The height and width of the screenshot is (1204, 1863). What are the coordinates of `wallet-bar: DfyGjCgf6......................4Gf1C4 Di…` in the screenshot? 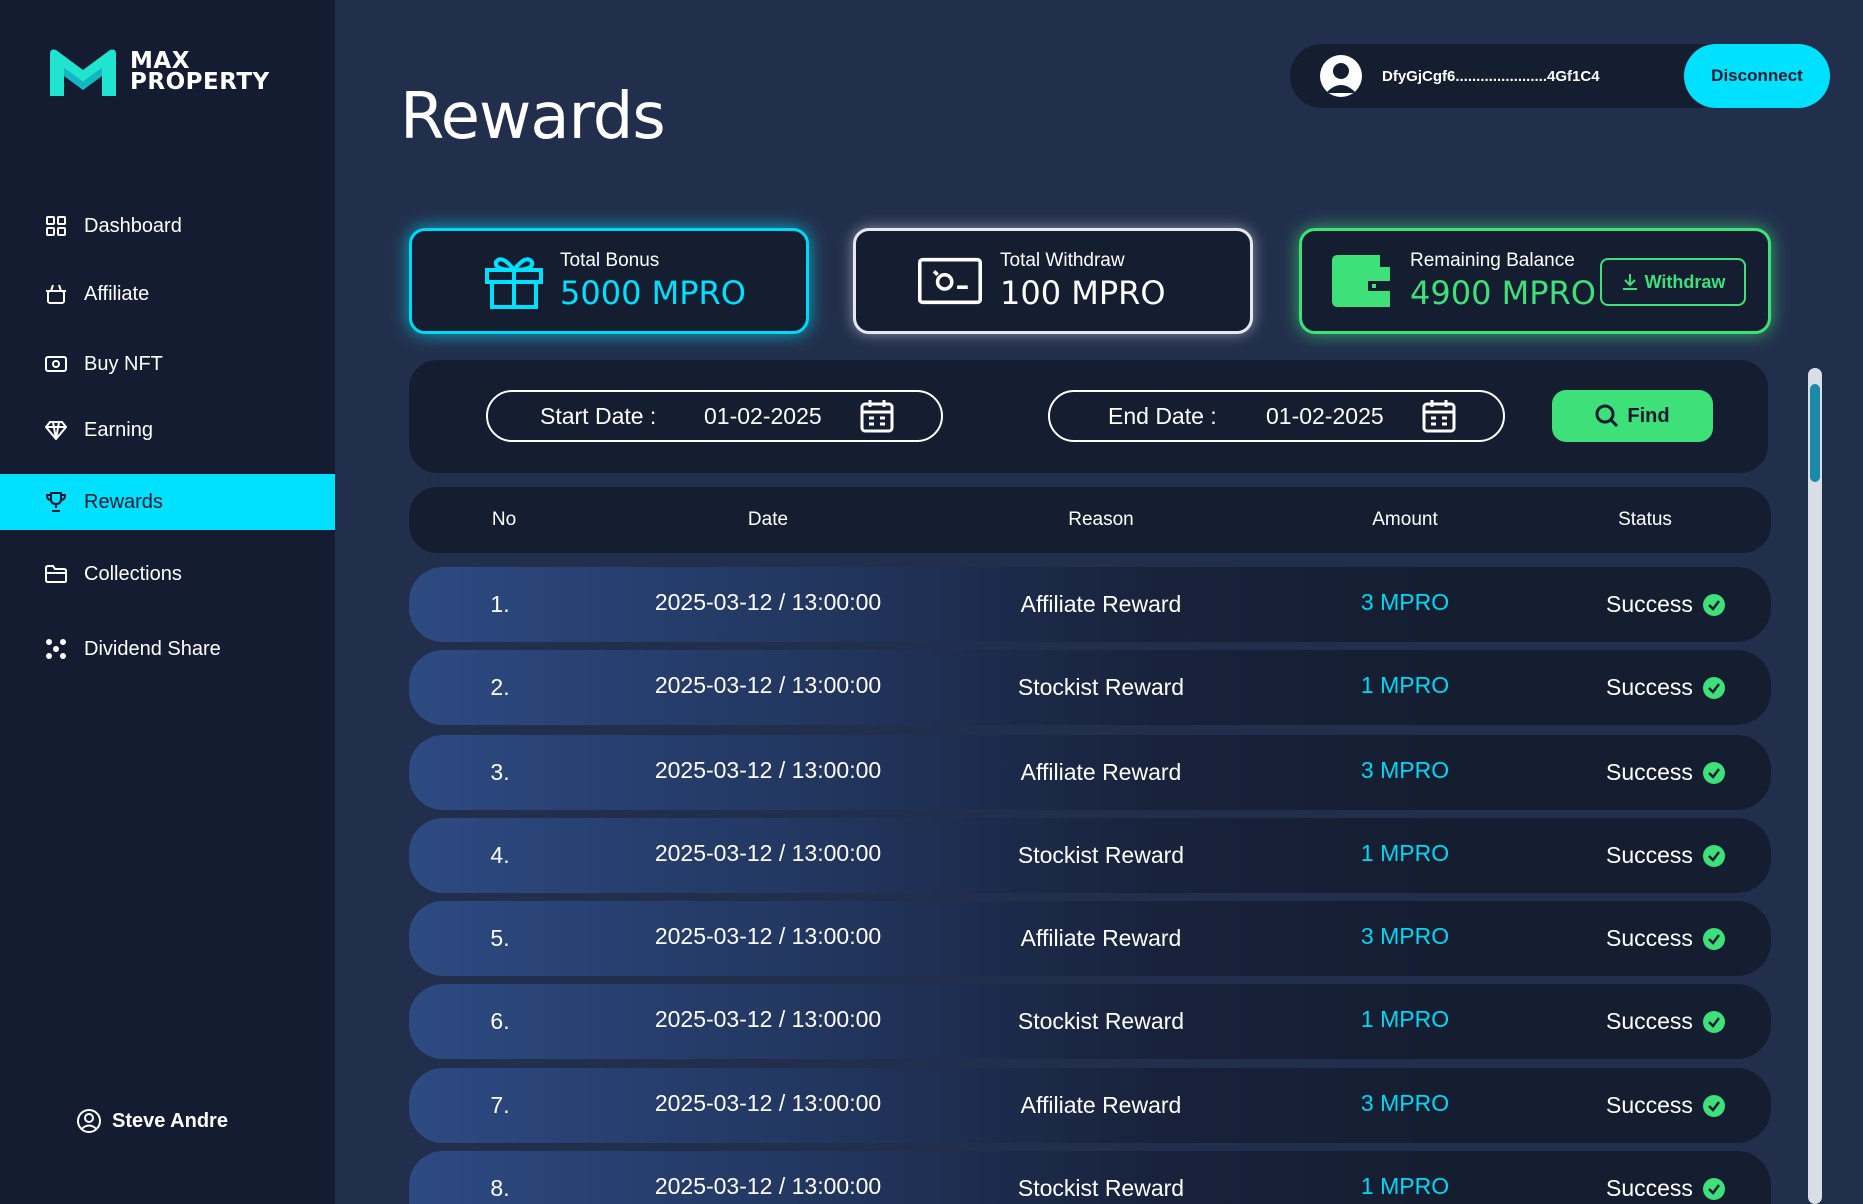 It's located at (1560, 76).